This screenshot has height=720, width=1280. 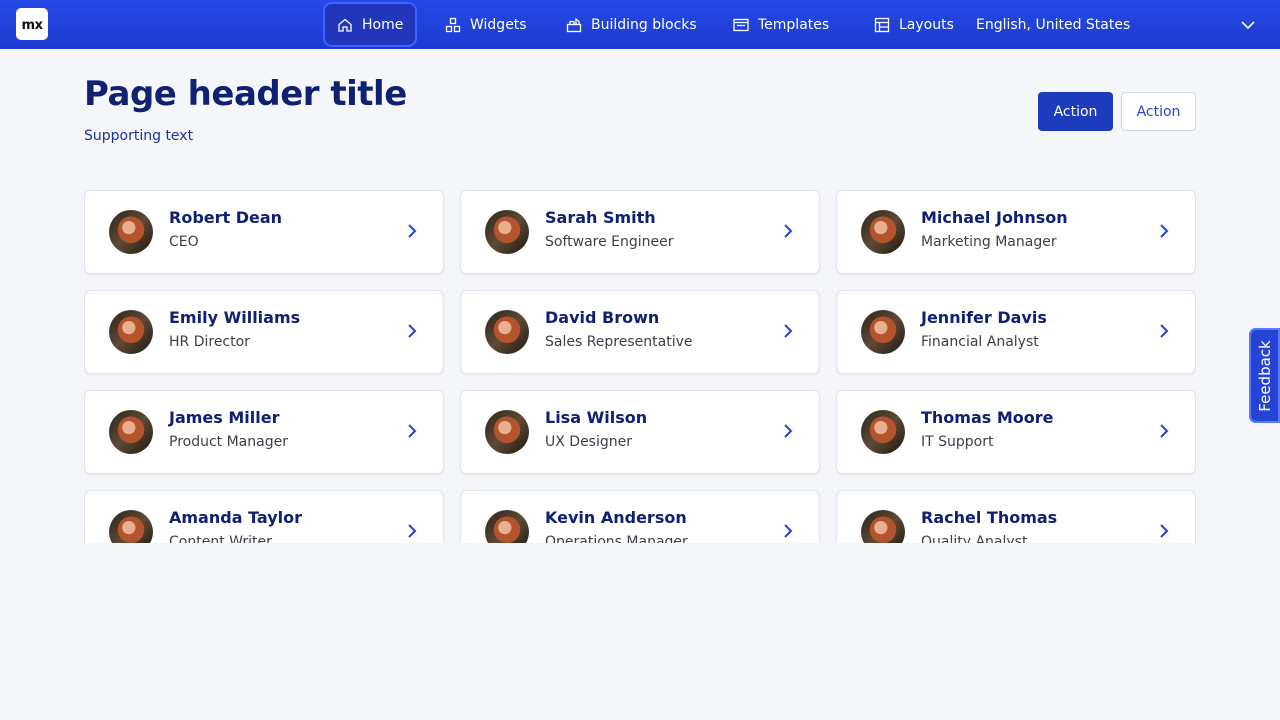 What do you see at coordinates (994, 217) in the screenshot?
I see `person-name: Michael Johnson` at bounding box center [994, 217].